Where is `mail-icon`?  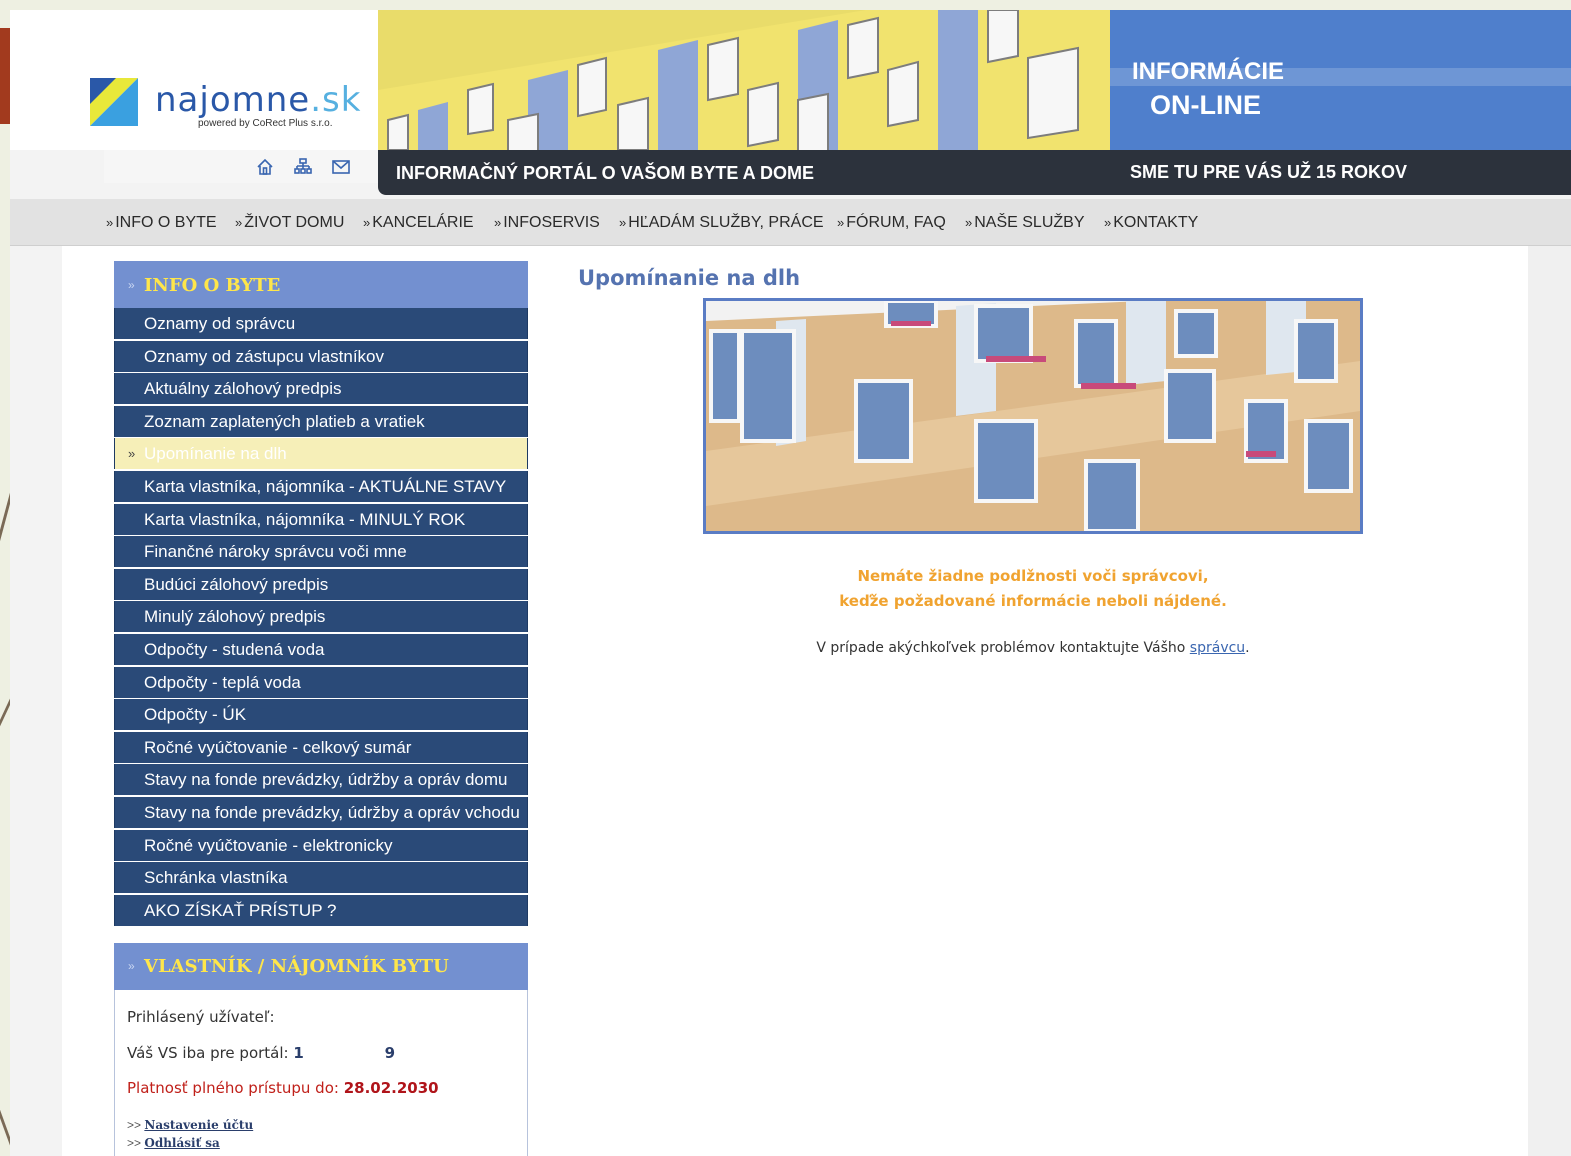 mail-icon is located at coordinates (341, 167).